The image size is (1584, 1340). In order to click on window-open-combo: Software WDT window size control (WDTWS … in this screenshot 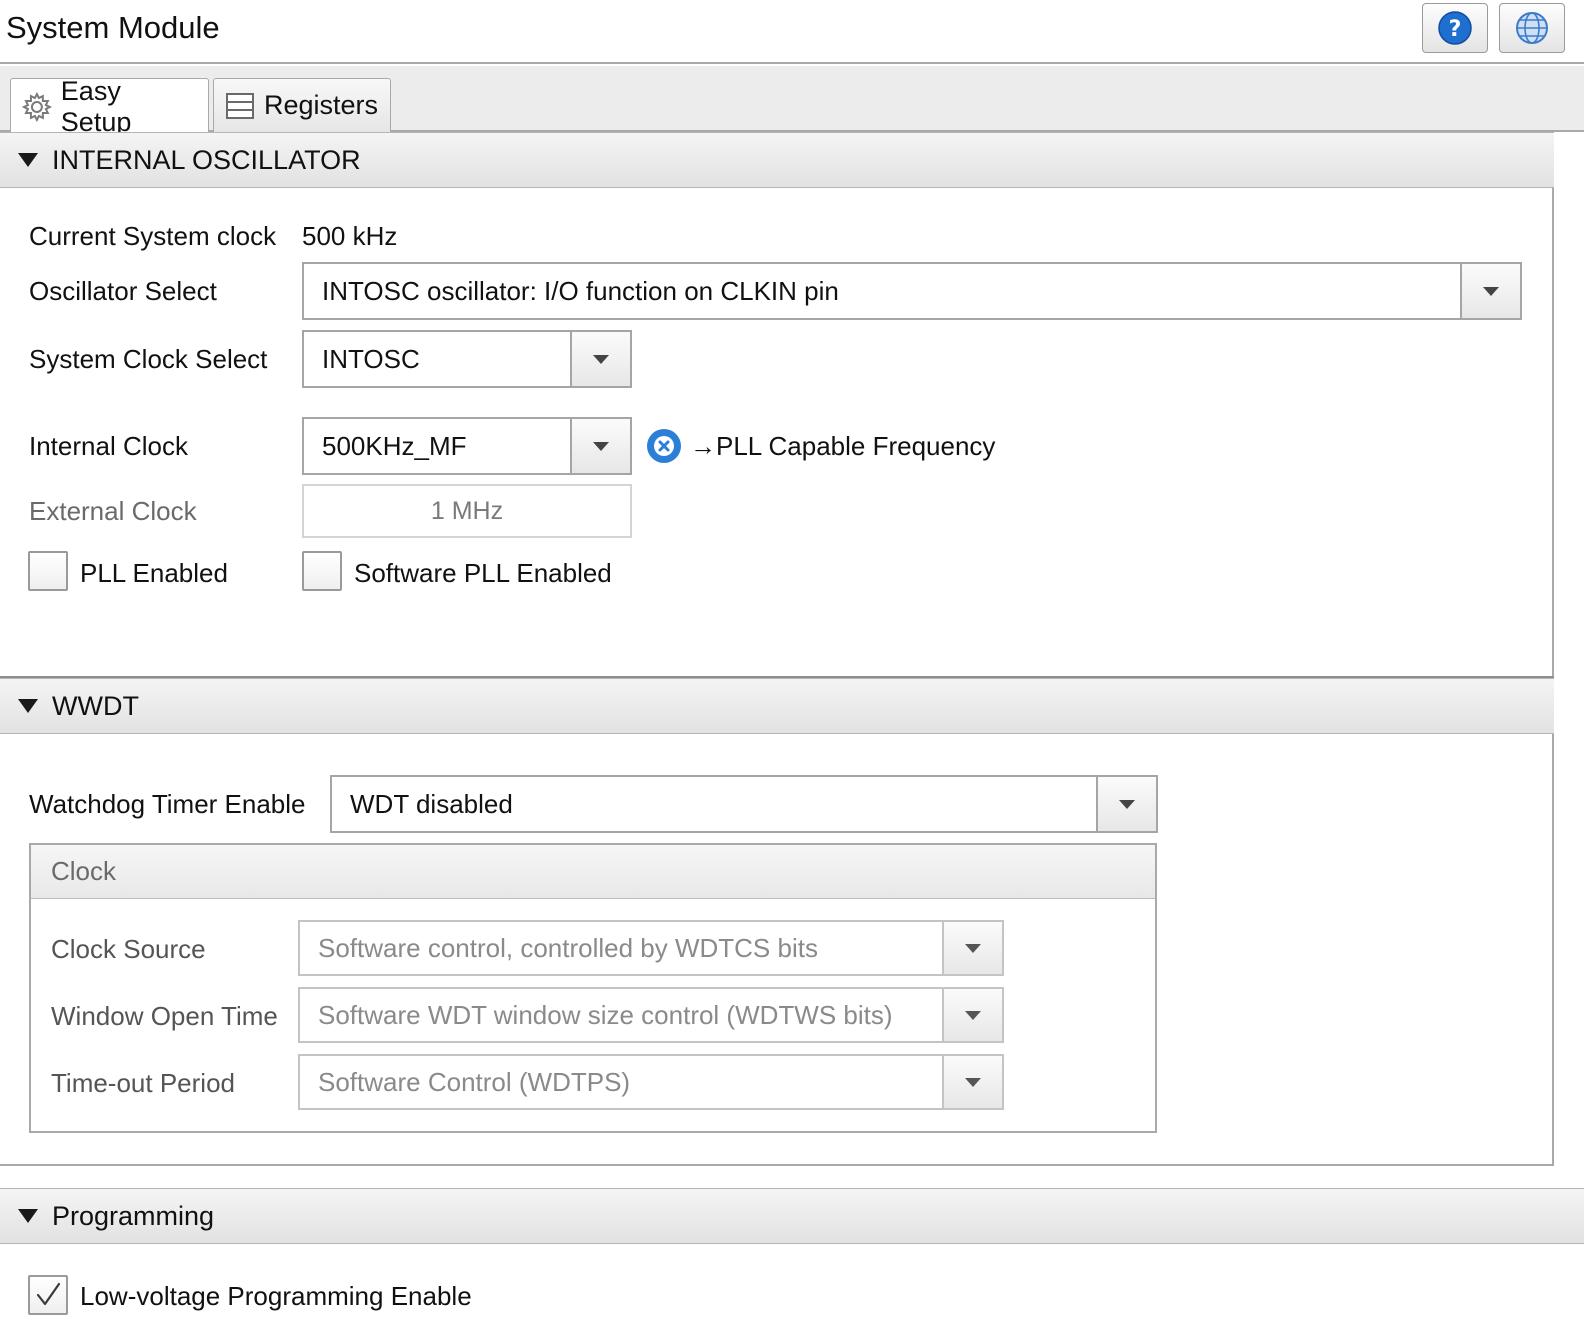, I will do `click(651, 1015)`.